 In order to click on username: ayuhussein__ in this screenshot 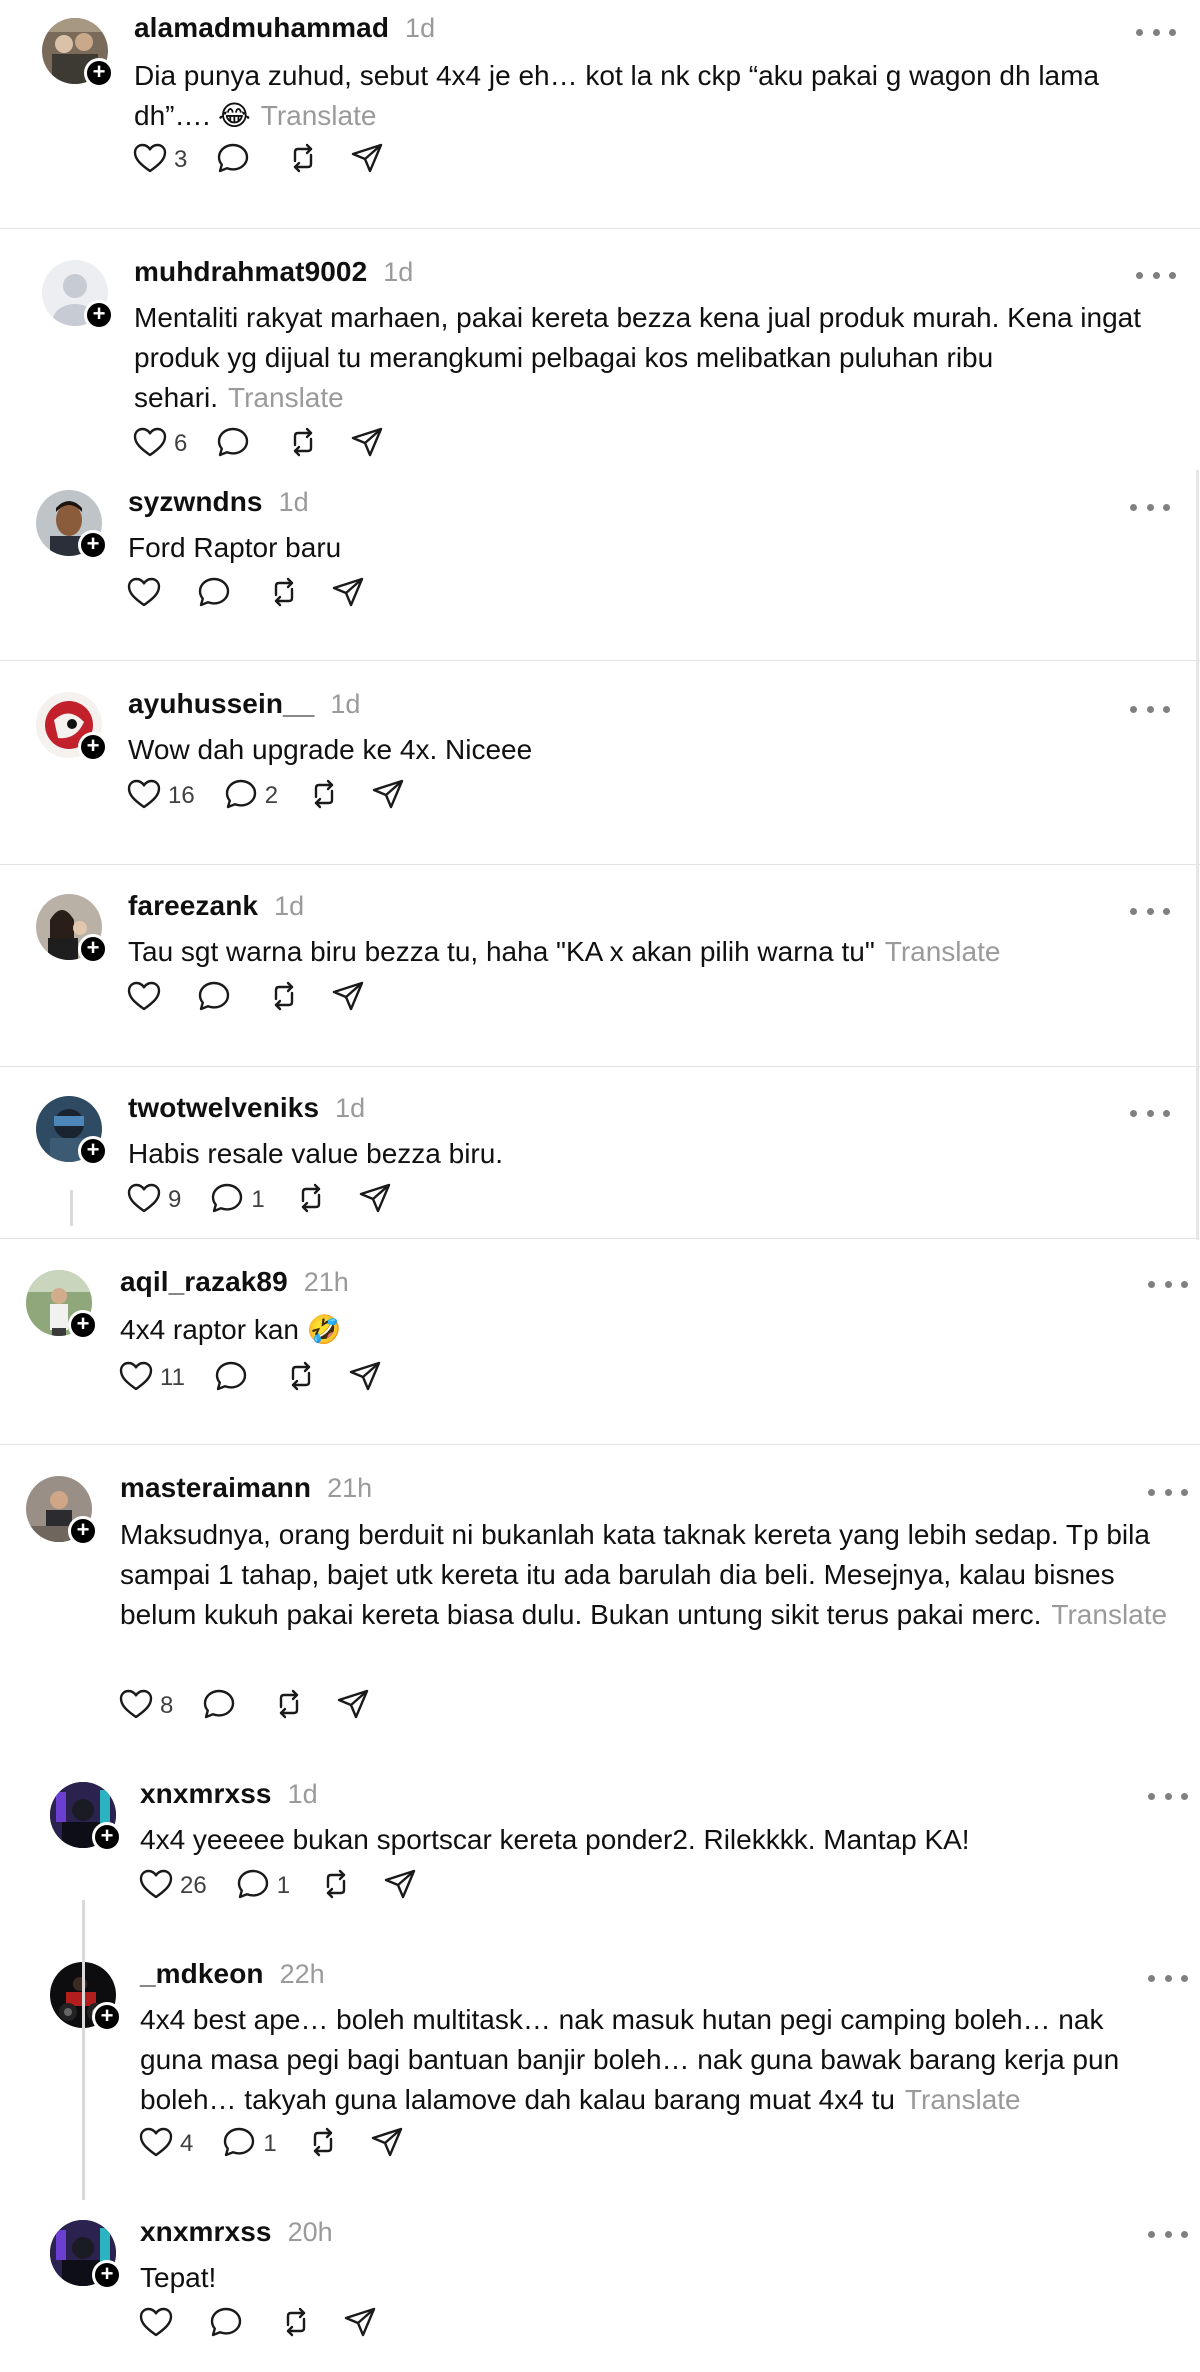, I will do `click(221, 704)`.